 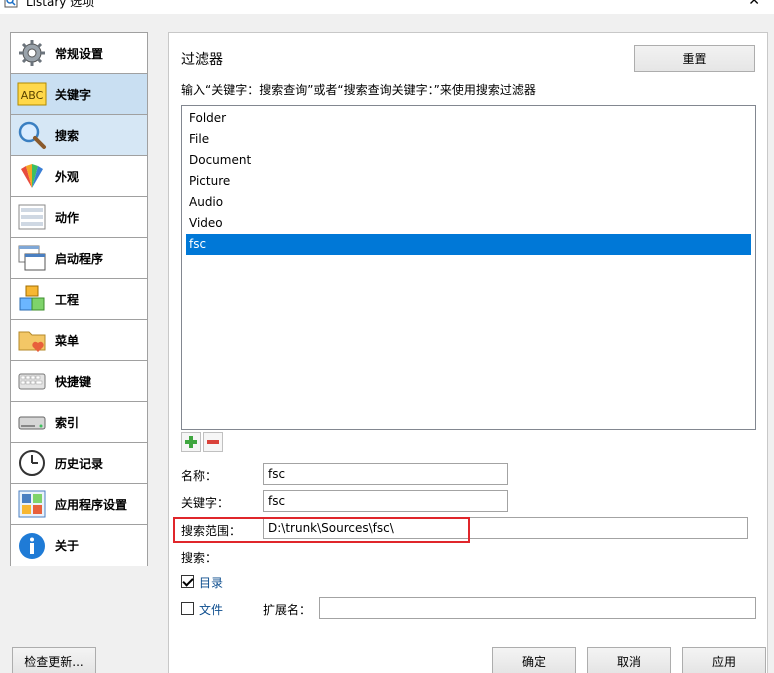 I want to click on reset-button: 重置, so click(x=694, y=58).